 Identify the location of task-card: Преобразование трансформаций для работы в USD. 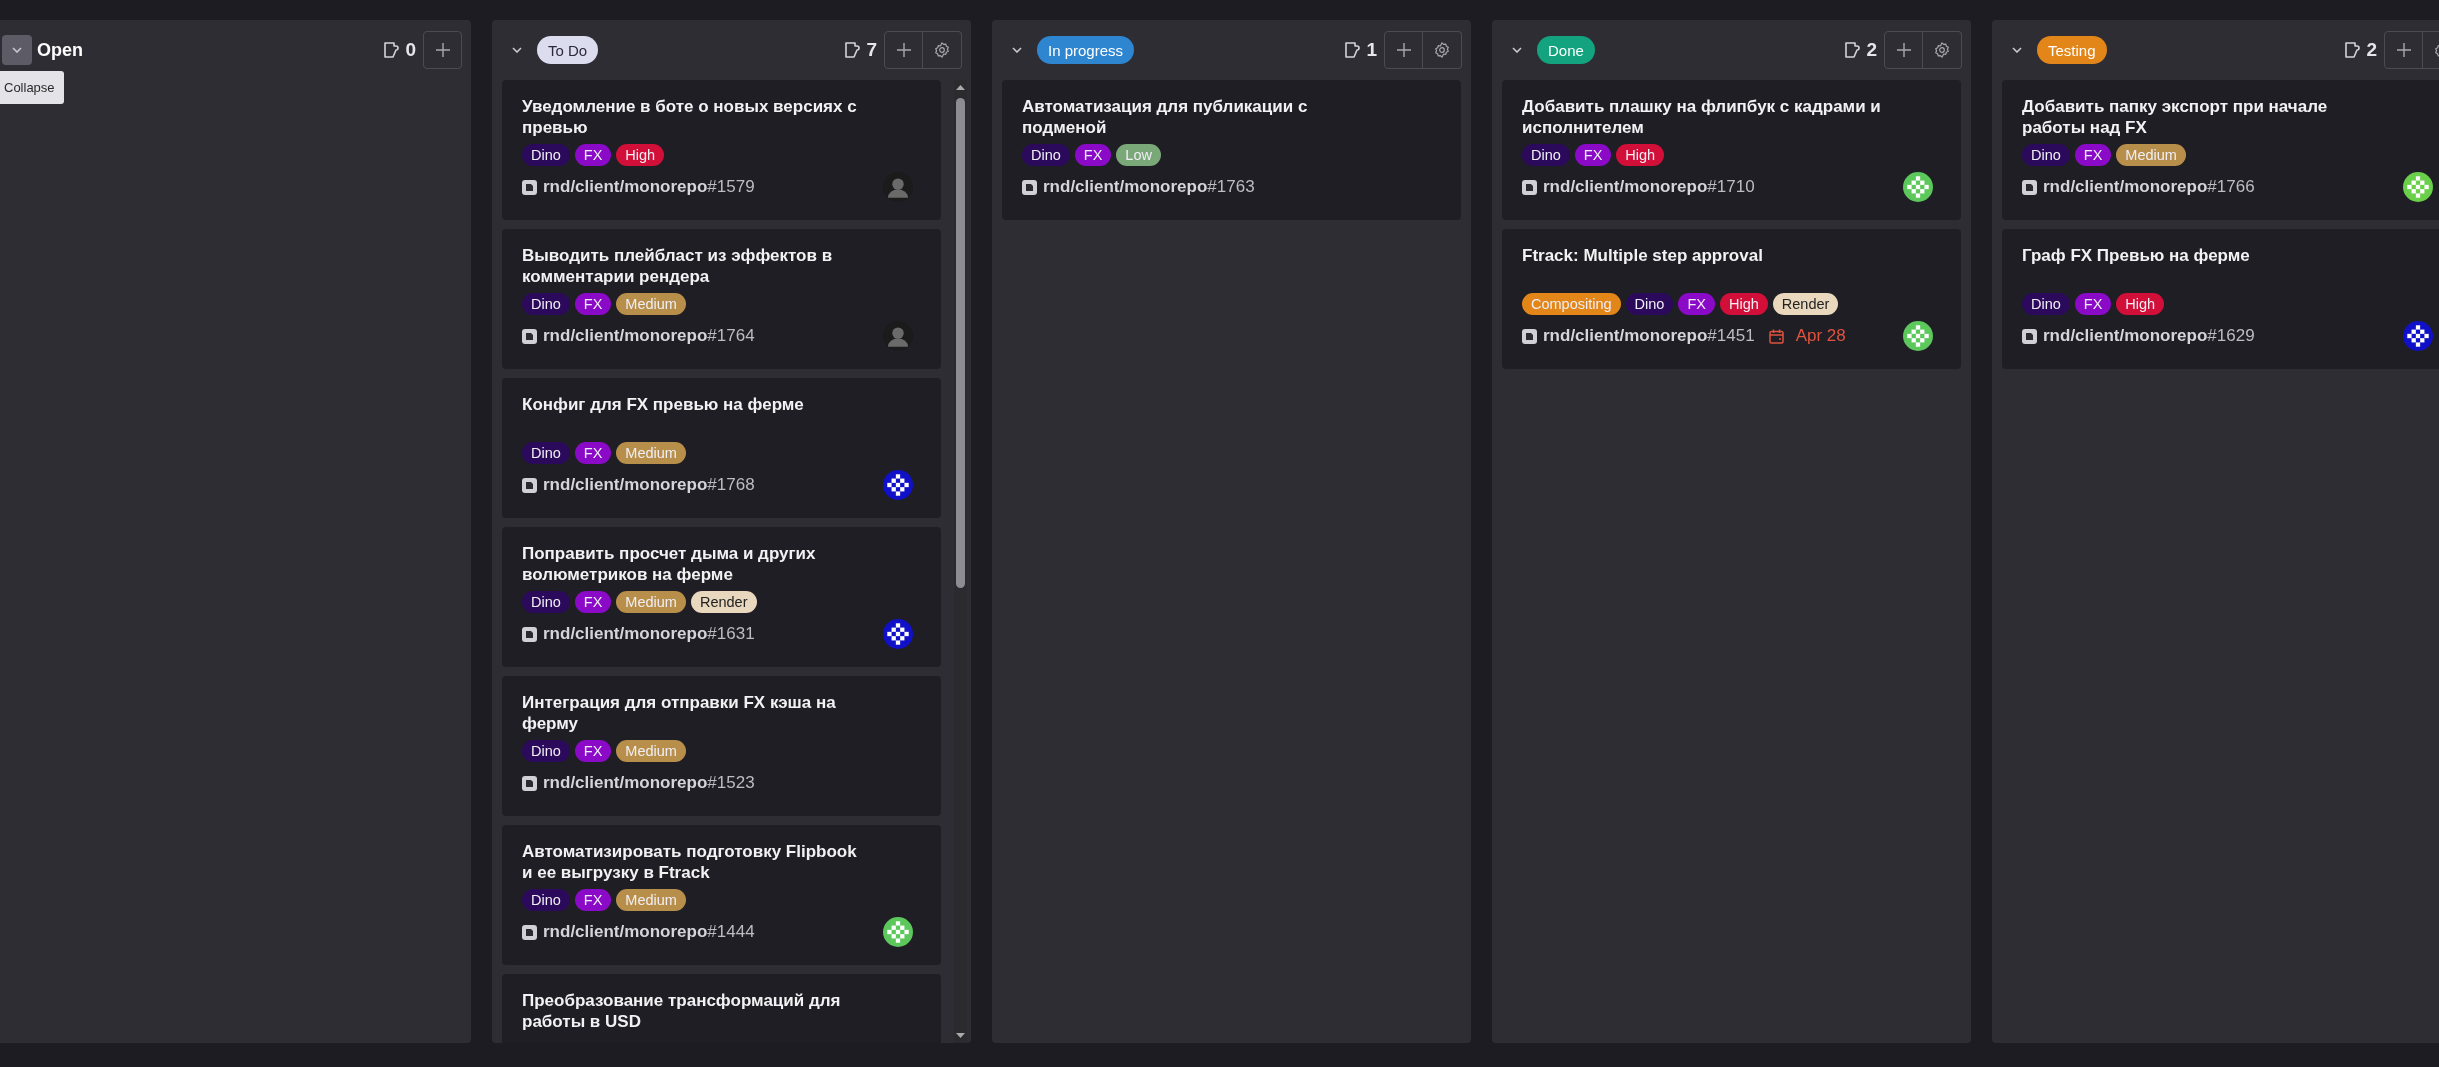
(721, 1008).